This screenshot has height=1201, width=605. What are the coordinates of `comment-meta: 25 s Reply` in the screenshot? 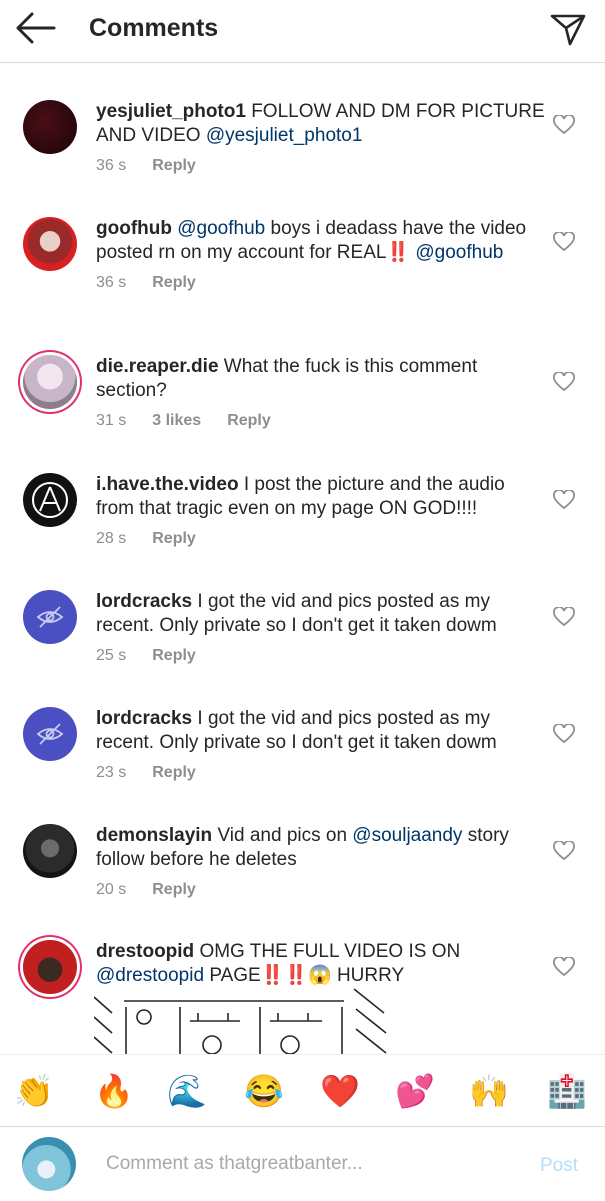 It's located at (321, 656).